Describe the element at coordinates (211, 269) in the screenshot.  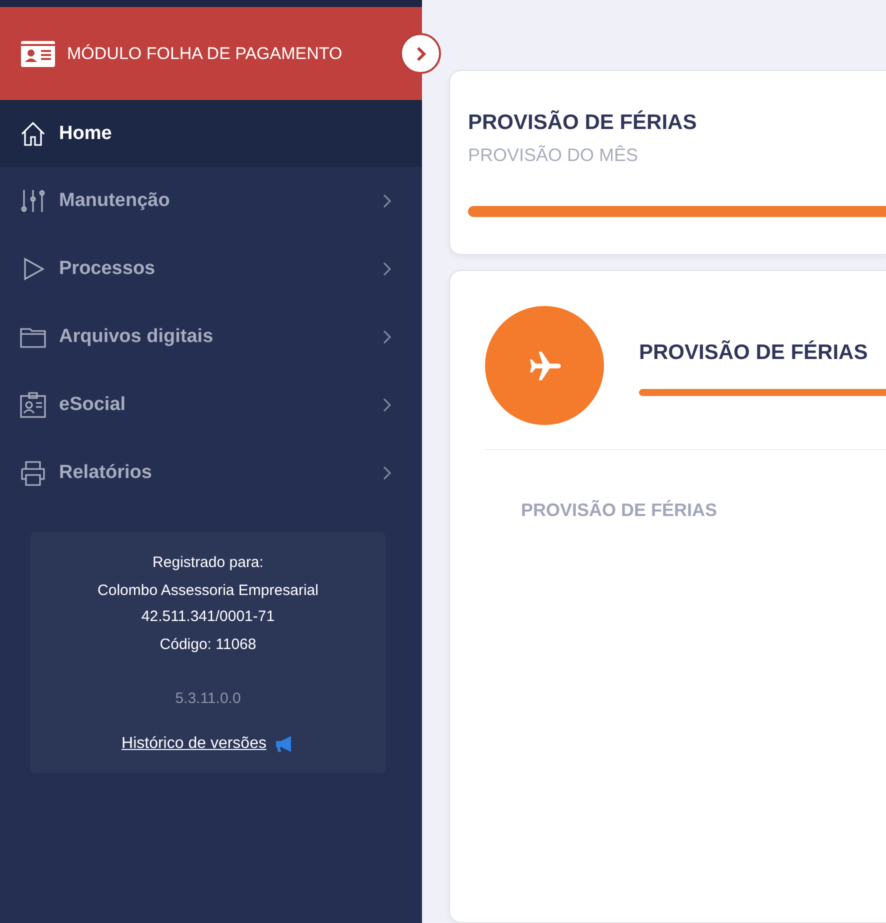
I see `nav-item: Processos` at that location.